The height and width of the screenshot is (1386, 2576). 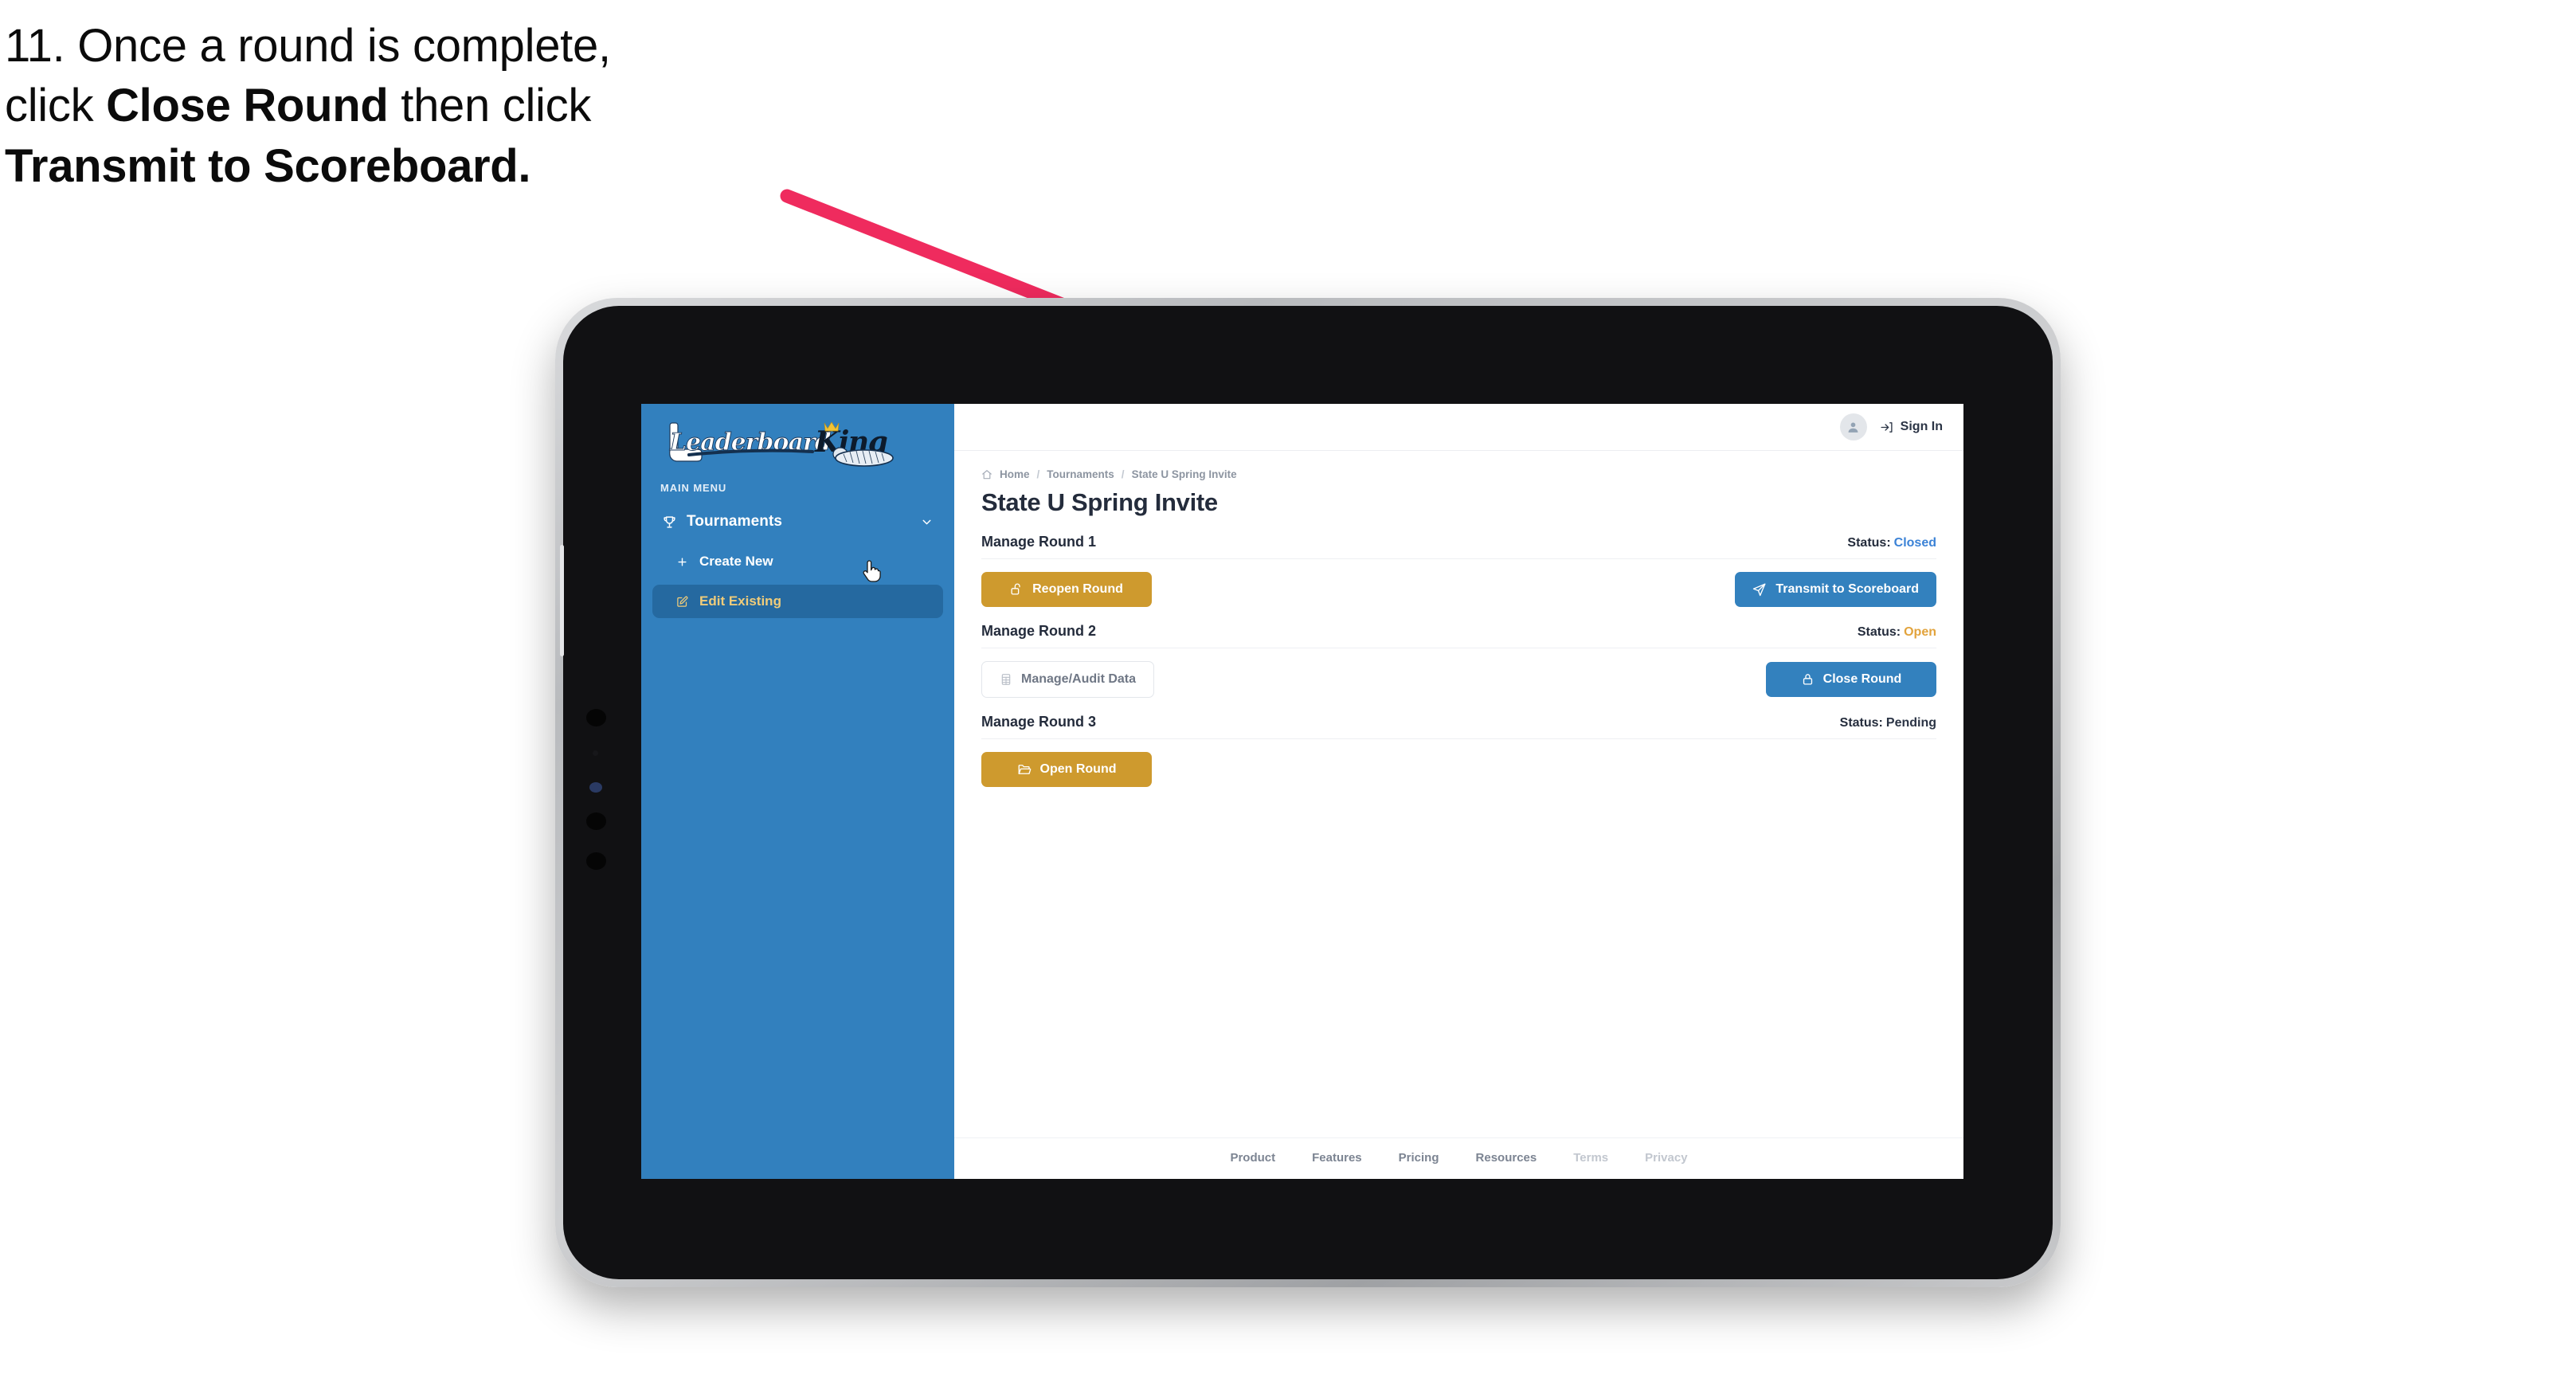 I want to click on chevron-down-icon, so click(x=927, y=522).